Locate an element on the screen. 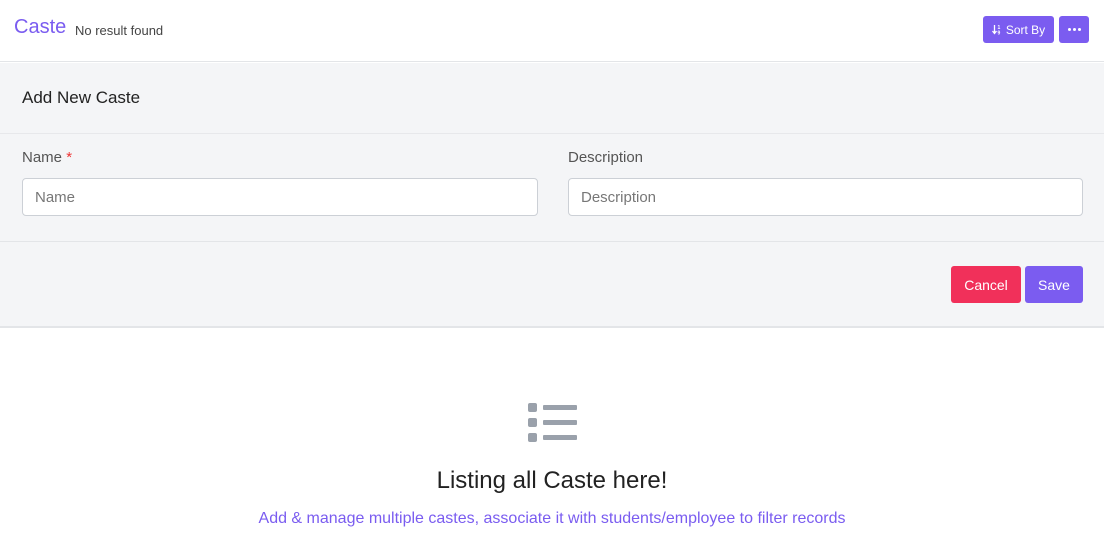  form-title: Add New Caste is located at coordinates (81, 97).